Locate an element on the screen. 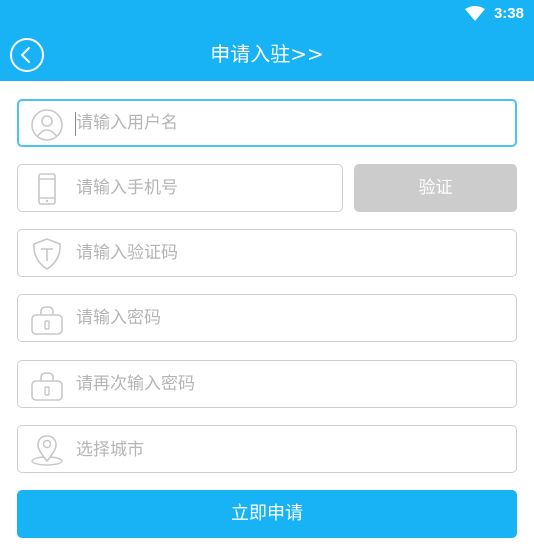 The height and width of the screenshot is (552, 534). username-field is located at coordinates (267, 123).